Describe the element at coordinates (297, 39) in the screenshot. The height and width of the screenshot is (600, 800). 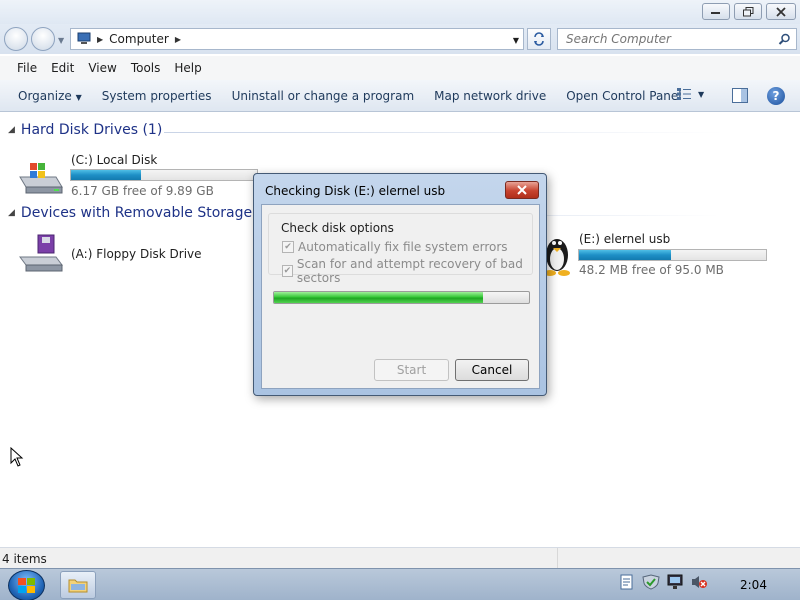
I see `address-bar: ▶ Computer ▶ ▼` at that location.